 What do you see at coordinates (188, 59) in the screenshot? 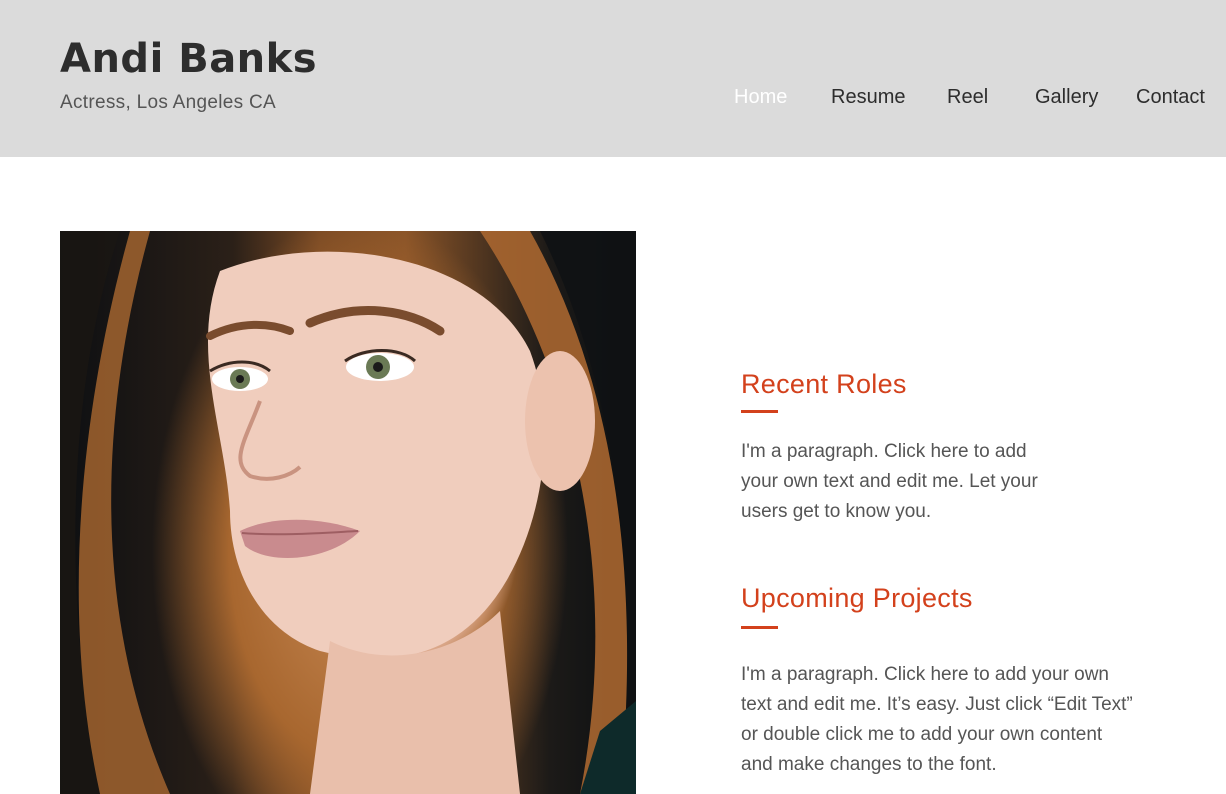
I see `site-title: Andi Banks` at bounding box center [188, 59].